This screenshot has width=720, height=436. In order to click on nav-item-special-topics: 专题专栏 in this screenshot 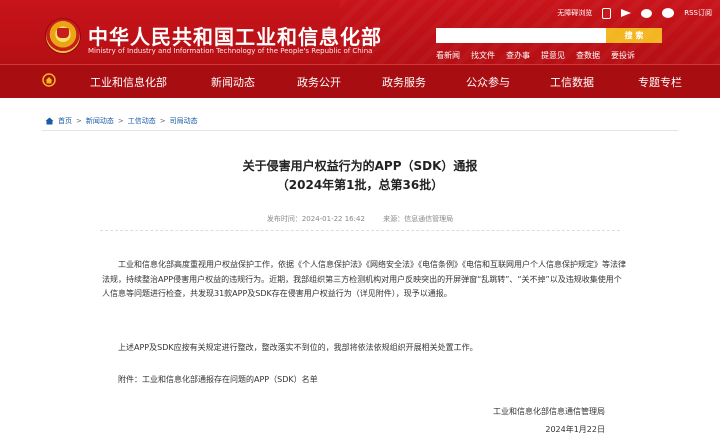, I will do `click(660, 82)`.